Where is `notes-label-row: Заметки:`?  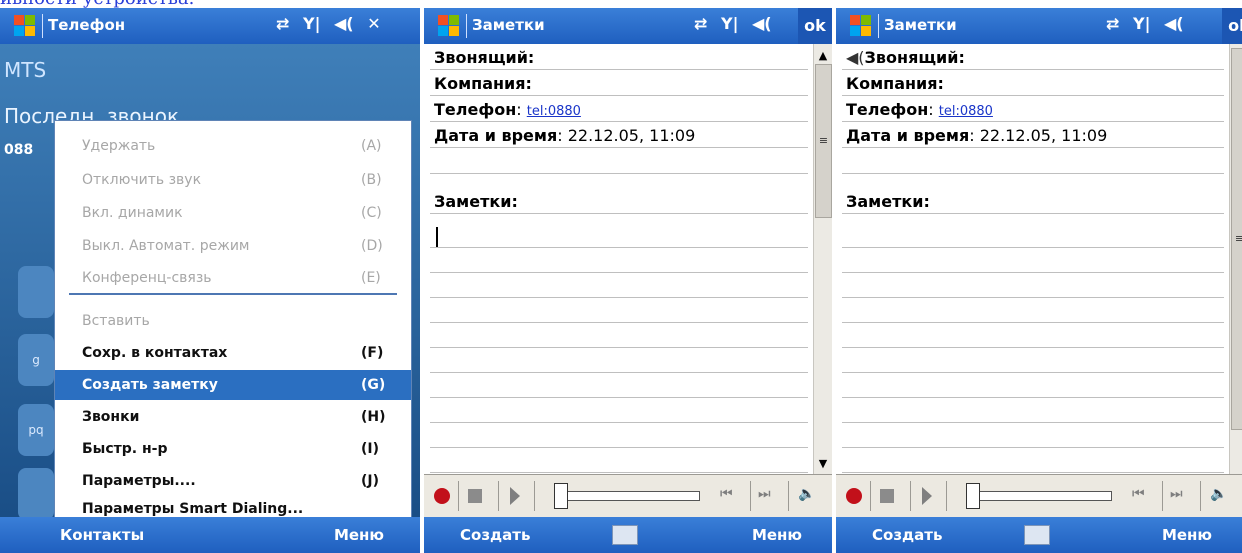 notes-label-row: Заметки: is located at coordinates (619, 201).